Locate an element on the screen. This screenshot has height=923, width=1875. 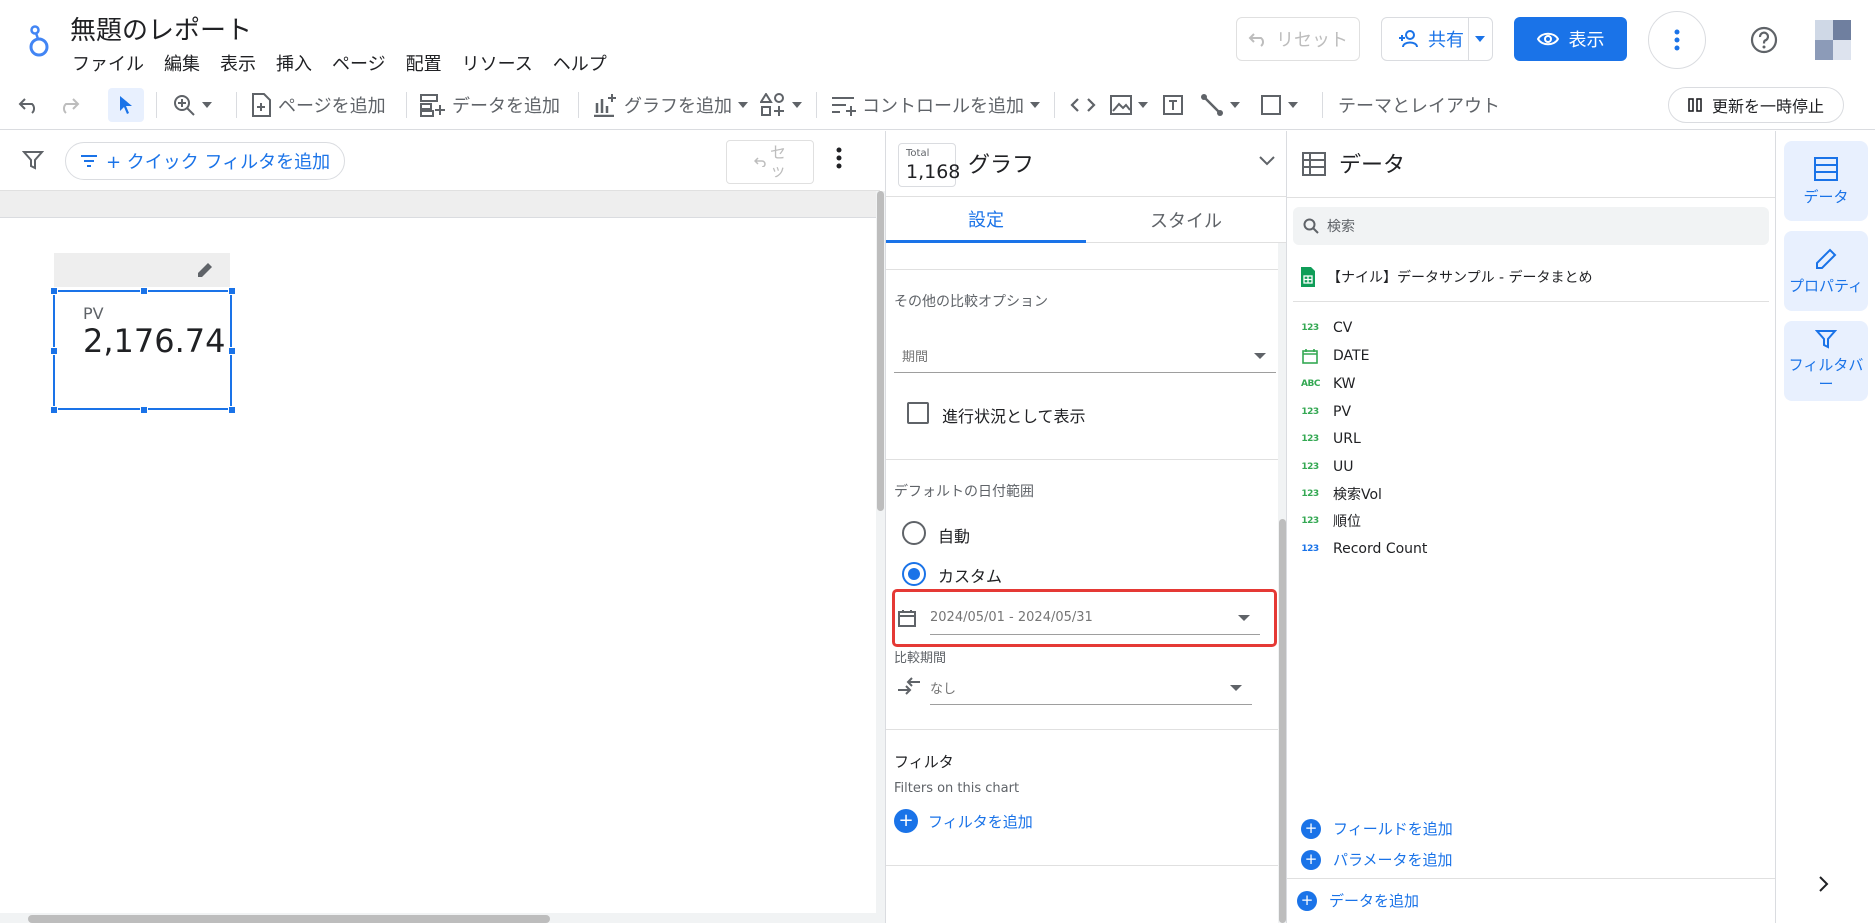
report-title: 無題のレポート is located at coordinates (161, 28).